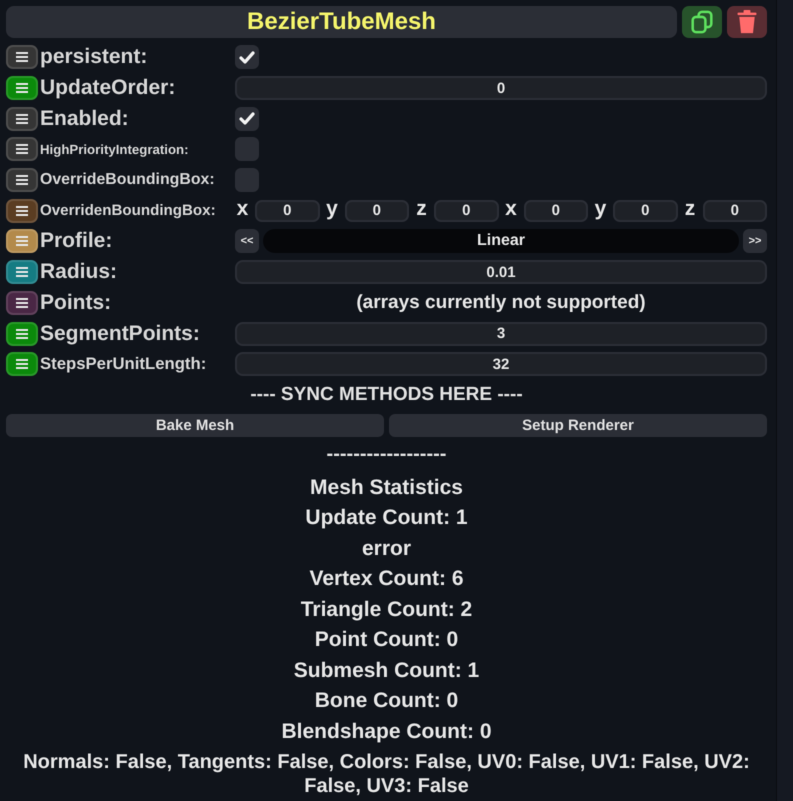 The width and height of the screenshot is (793, 801). I want to click on action-button: Setup Renderer, so click(578, 425).